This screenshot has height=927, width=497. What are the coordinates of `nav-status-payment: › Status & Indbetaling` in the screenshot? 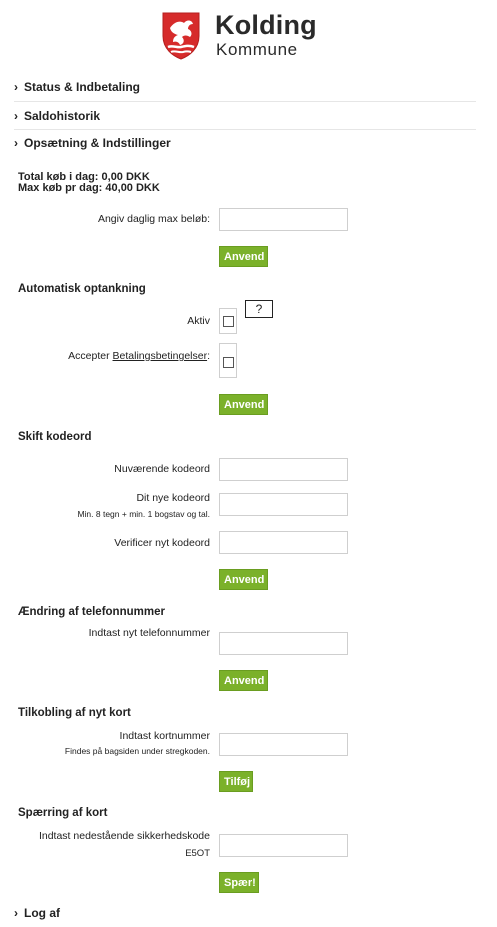 It's located at (77, 87).